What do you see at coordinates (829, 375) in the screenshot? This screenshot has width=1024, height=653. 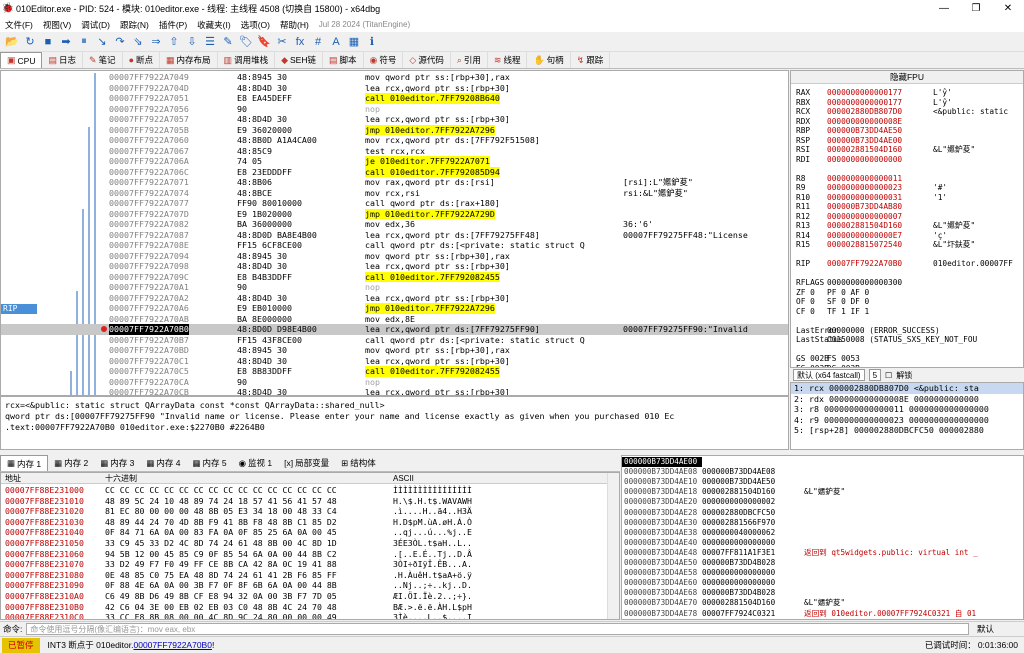 I see `calling-convention-select: 默认 (x64 fastcall)` at bounding box center [829, 375].